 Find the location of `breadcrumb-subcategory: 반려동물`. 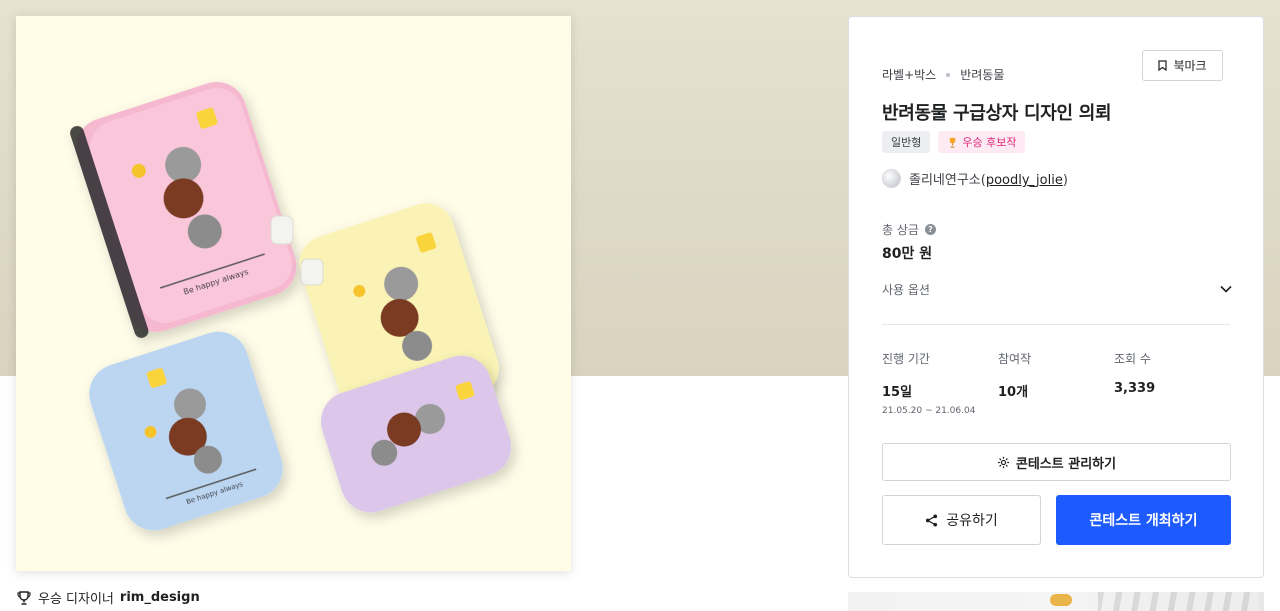

breadcrumb-subcategory: 반려동물 is located at coordinates (982, 74).